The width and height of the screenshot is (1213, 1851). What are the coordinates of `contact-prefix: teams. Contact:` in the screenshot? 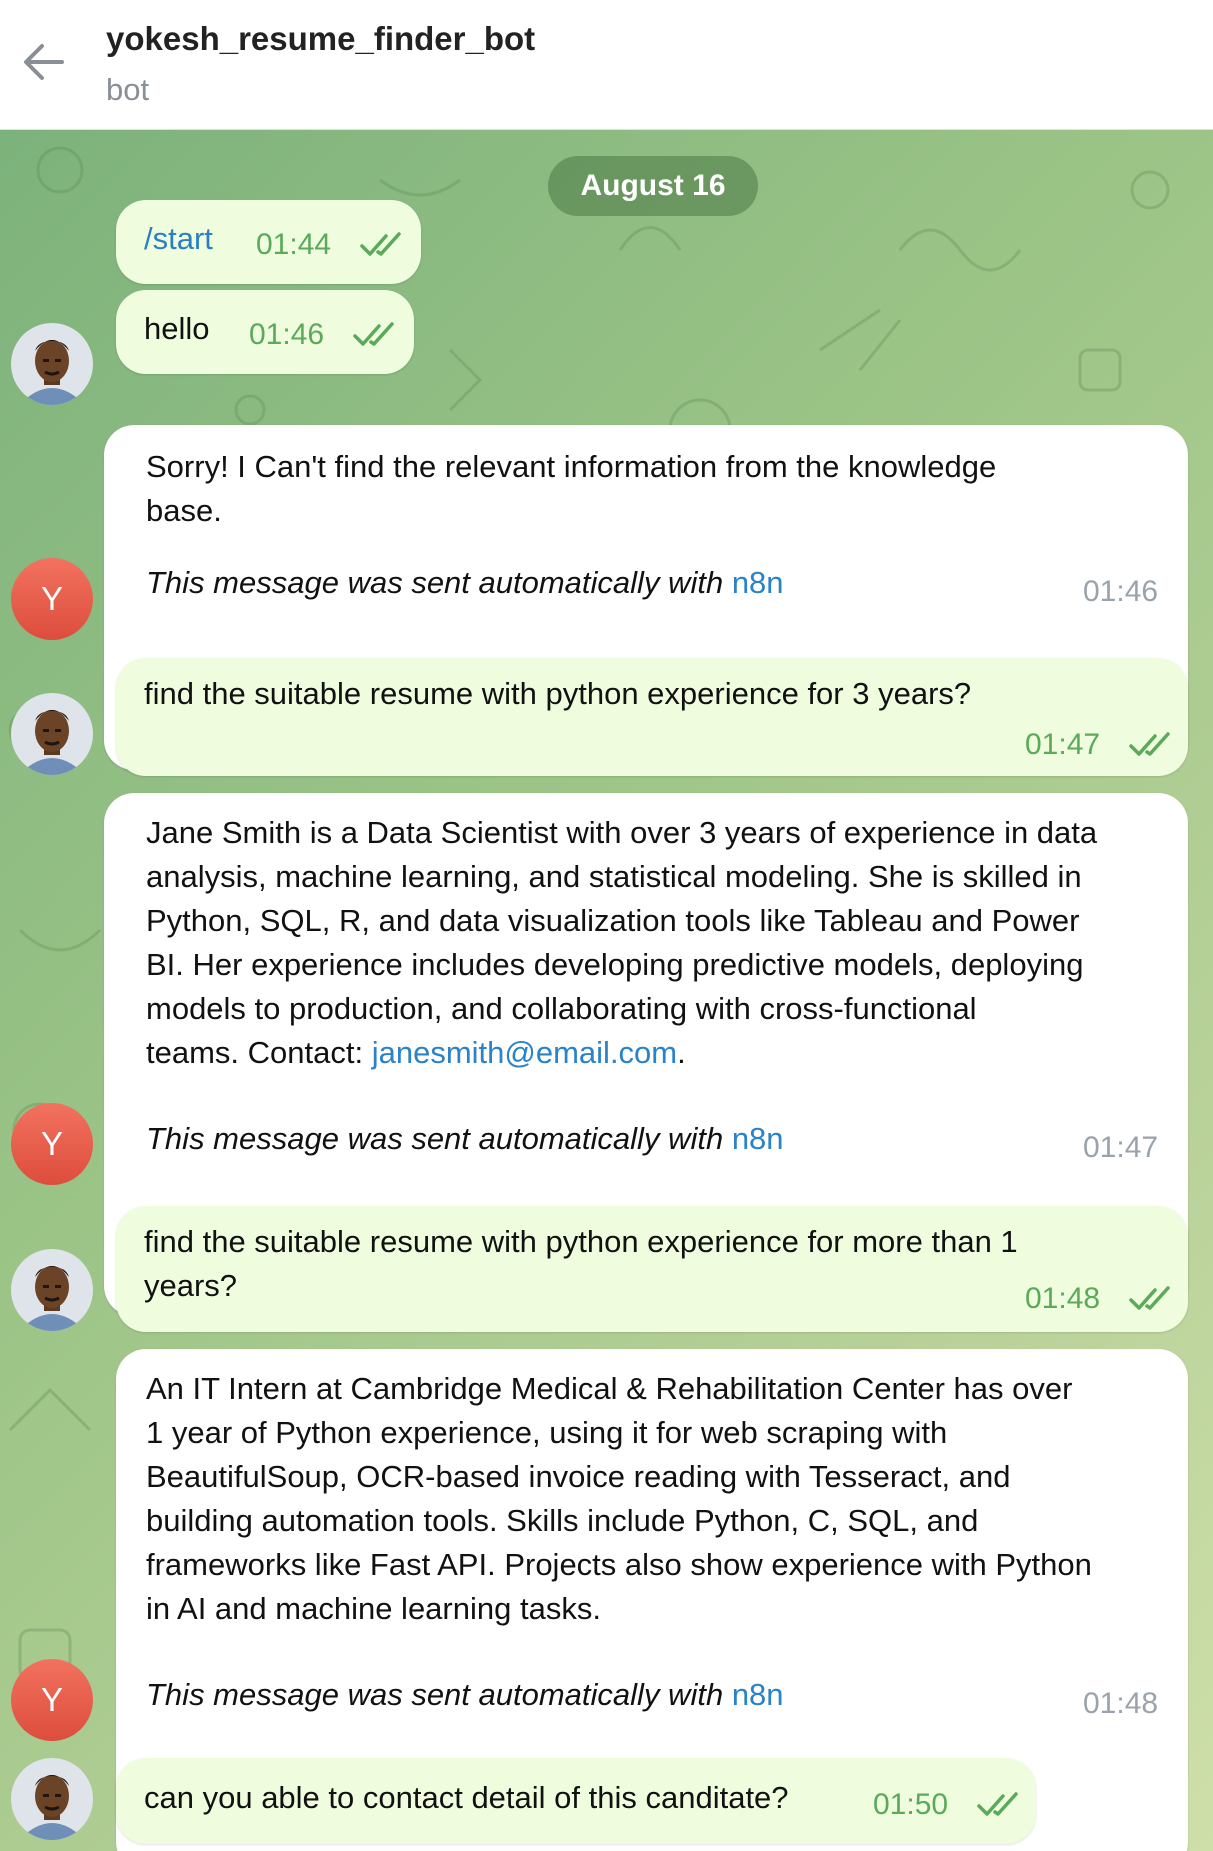 It's located at (259, 1052).